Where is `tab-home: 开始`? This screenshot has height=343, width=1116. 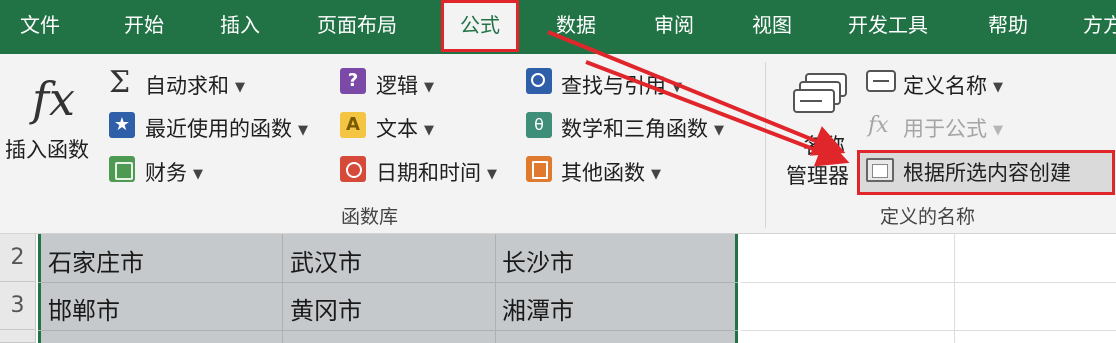 tab-home: 开始 is located at coordinates (144, 27).